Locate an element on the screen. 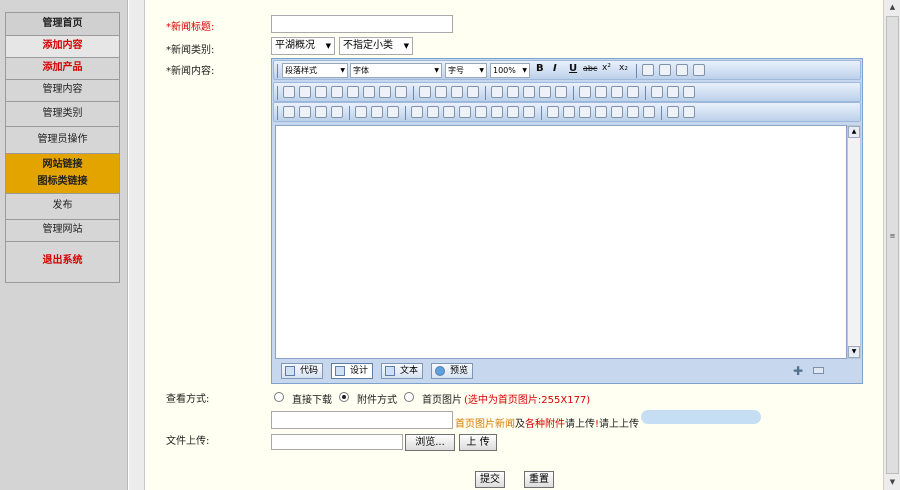  mode-tab-text: 文本 is located at coordinates (402, 371).